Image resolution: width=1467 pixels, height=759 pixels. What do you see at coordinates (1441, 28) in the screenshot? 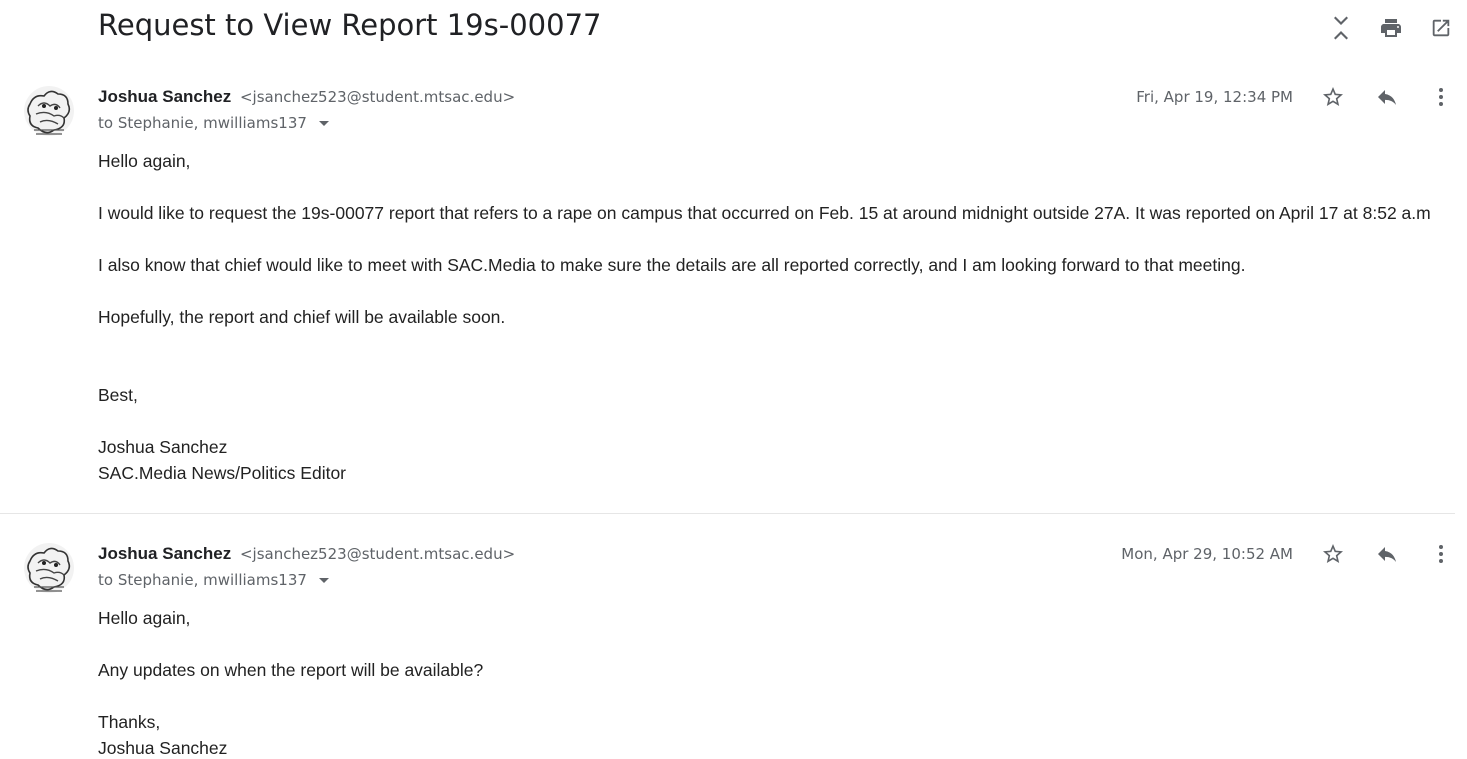
I see `open-in-new-window-icon` at bounding box center [1441, 28].